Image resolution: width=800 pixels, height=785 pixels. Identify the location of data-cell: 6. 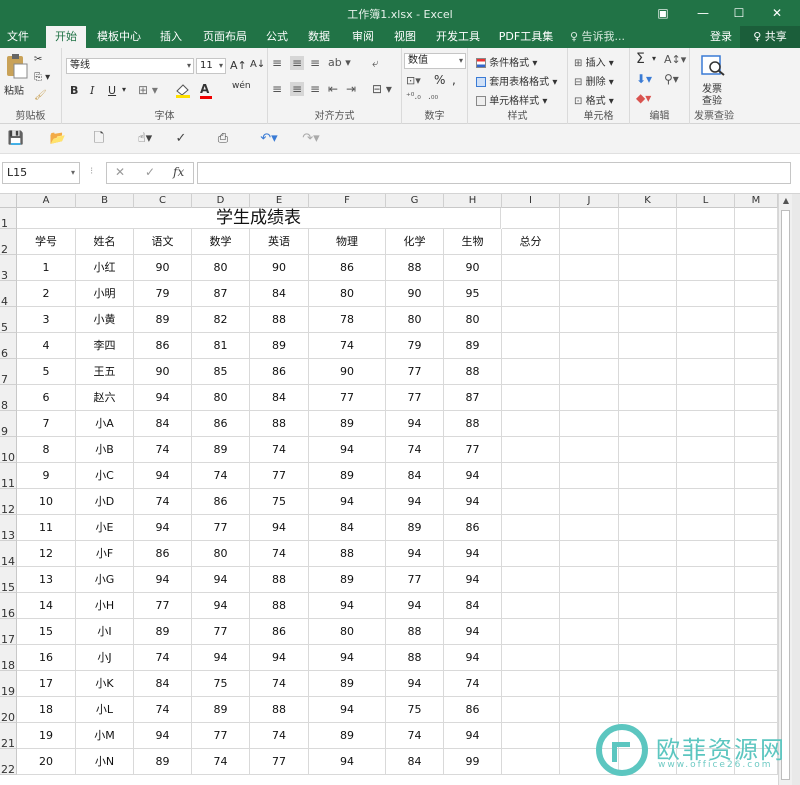
(46, 398).